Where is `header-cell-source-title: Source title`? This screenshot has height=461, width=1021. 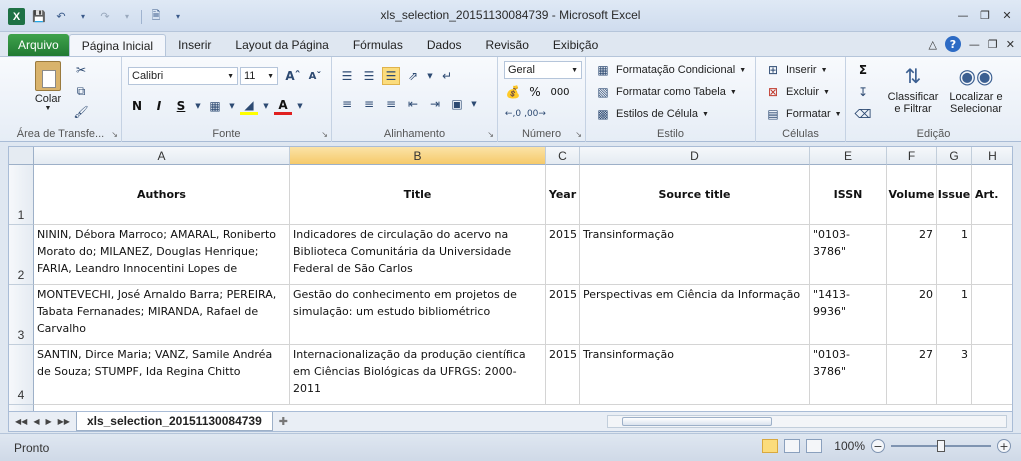
header-cell-source-title: Source title is located at coordinates (695, 195).